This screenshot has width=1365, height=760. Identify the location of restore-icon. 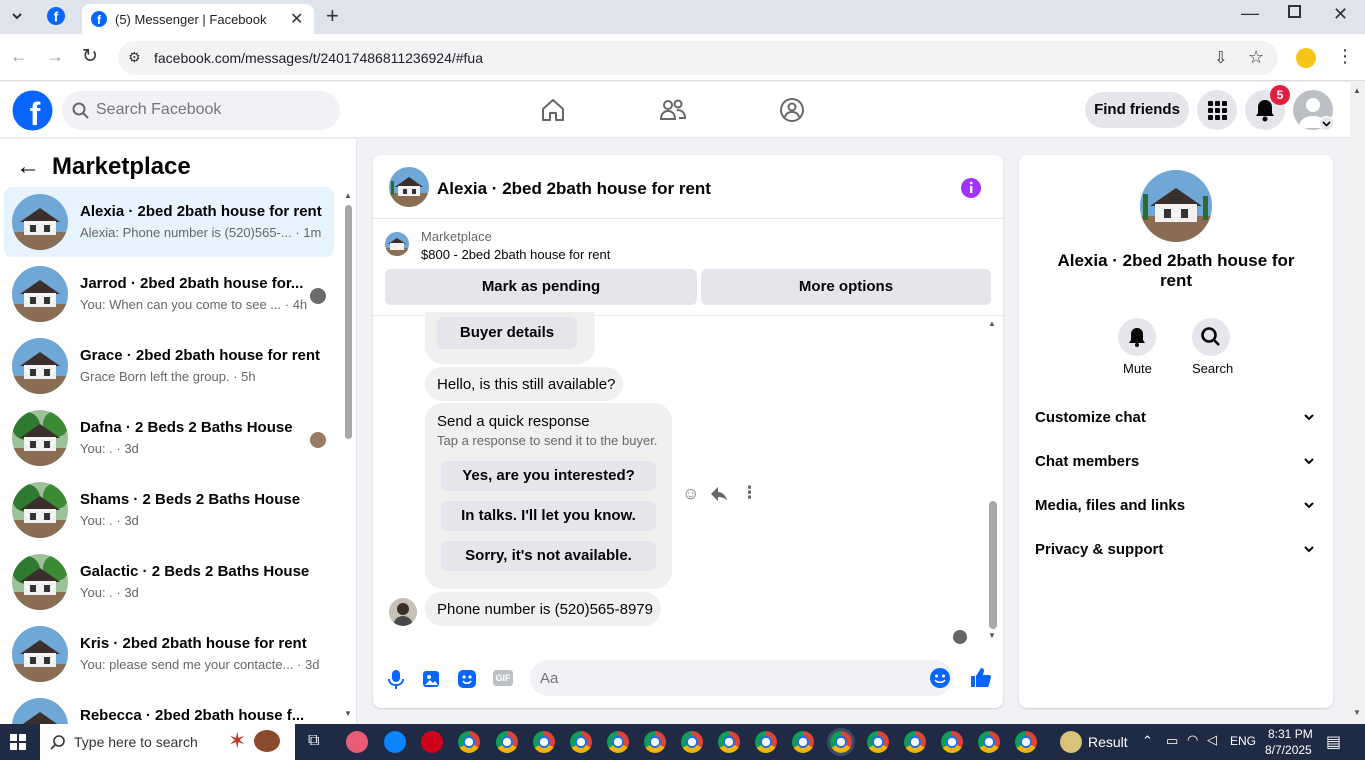
(1294, 11).